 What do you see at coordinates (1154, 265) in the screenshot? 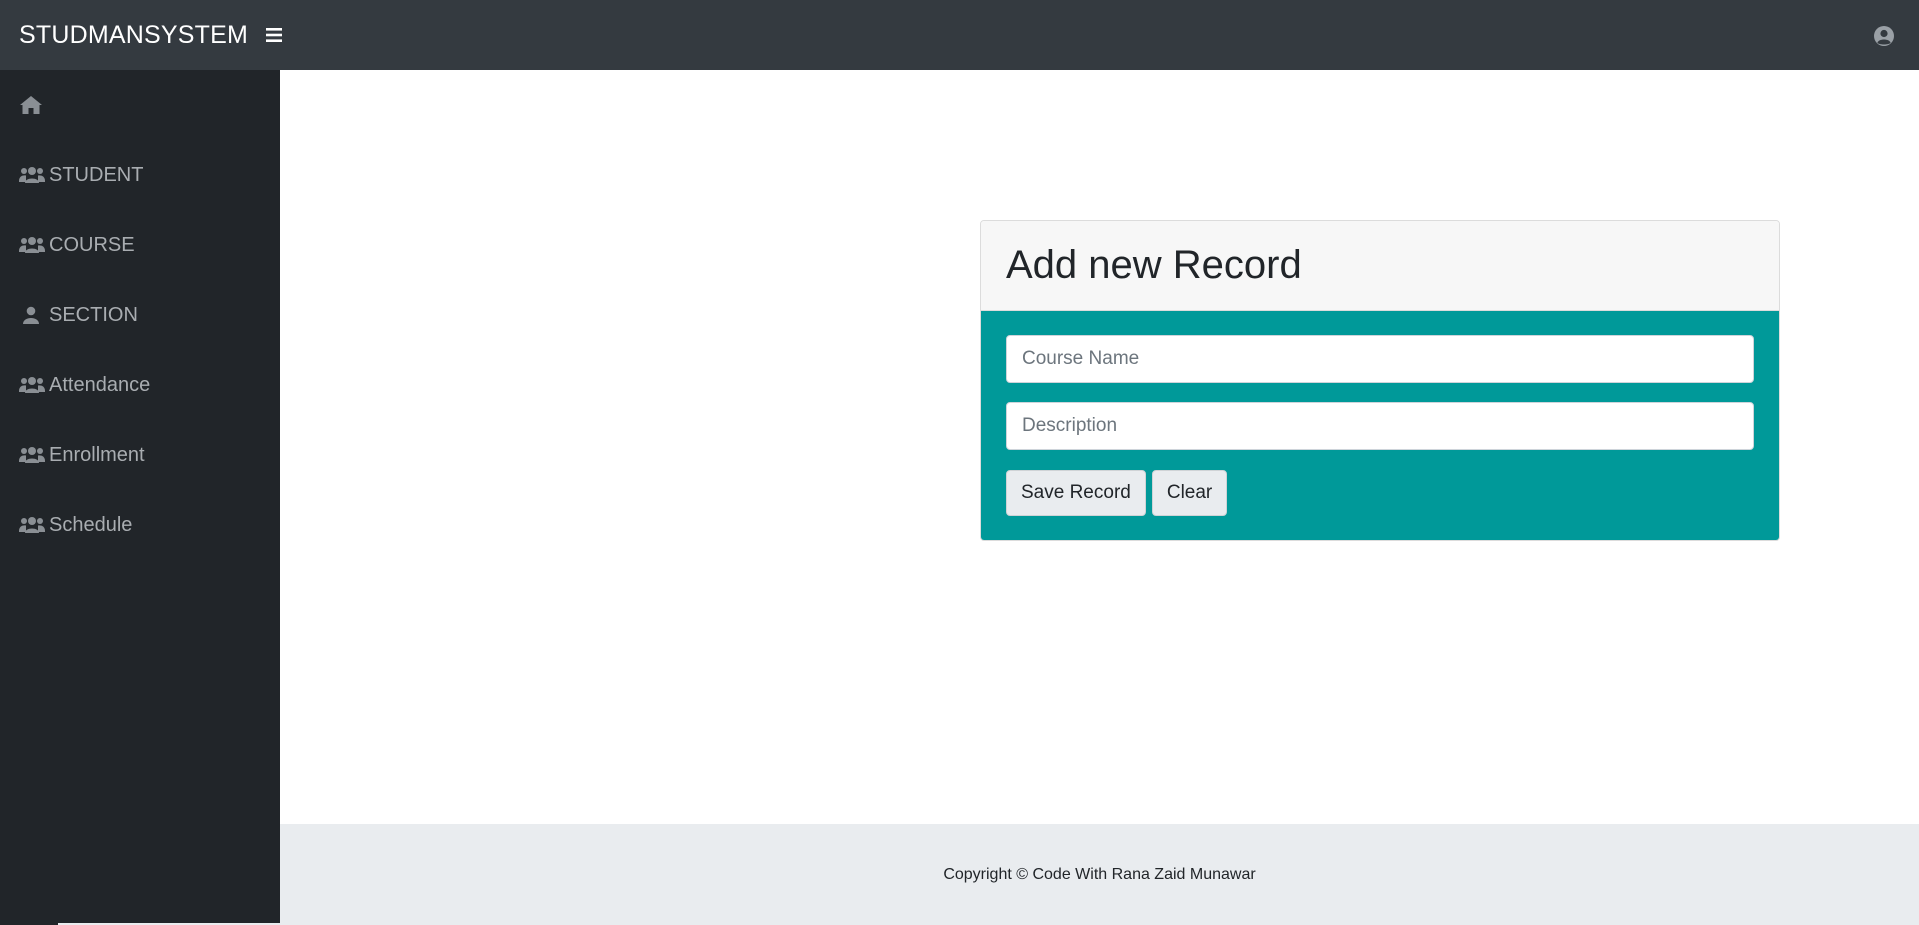
I see `page-title: Add new Record` at bounding box center [1154, 265].